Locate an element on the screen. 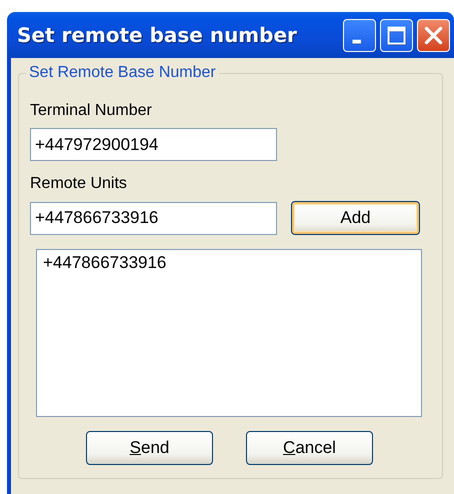 The image size is (454, 494). group-title: Set Remote Base Number is located at coordinates (122, 73).